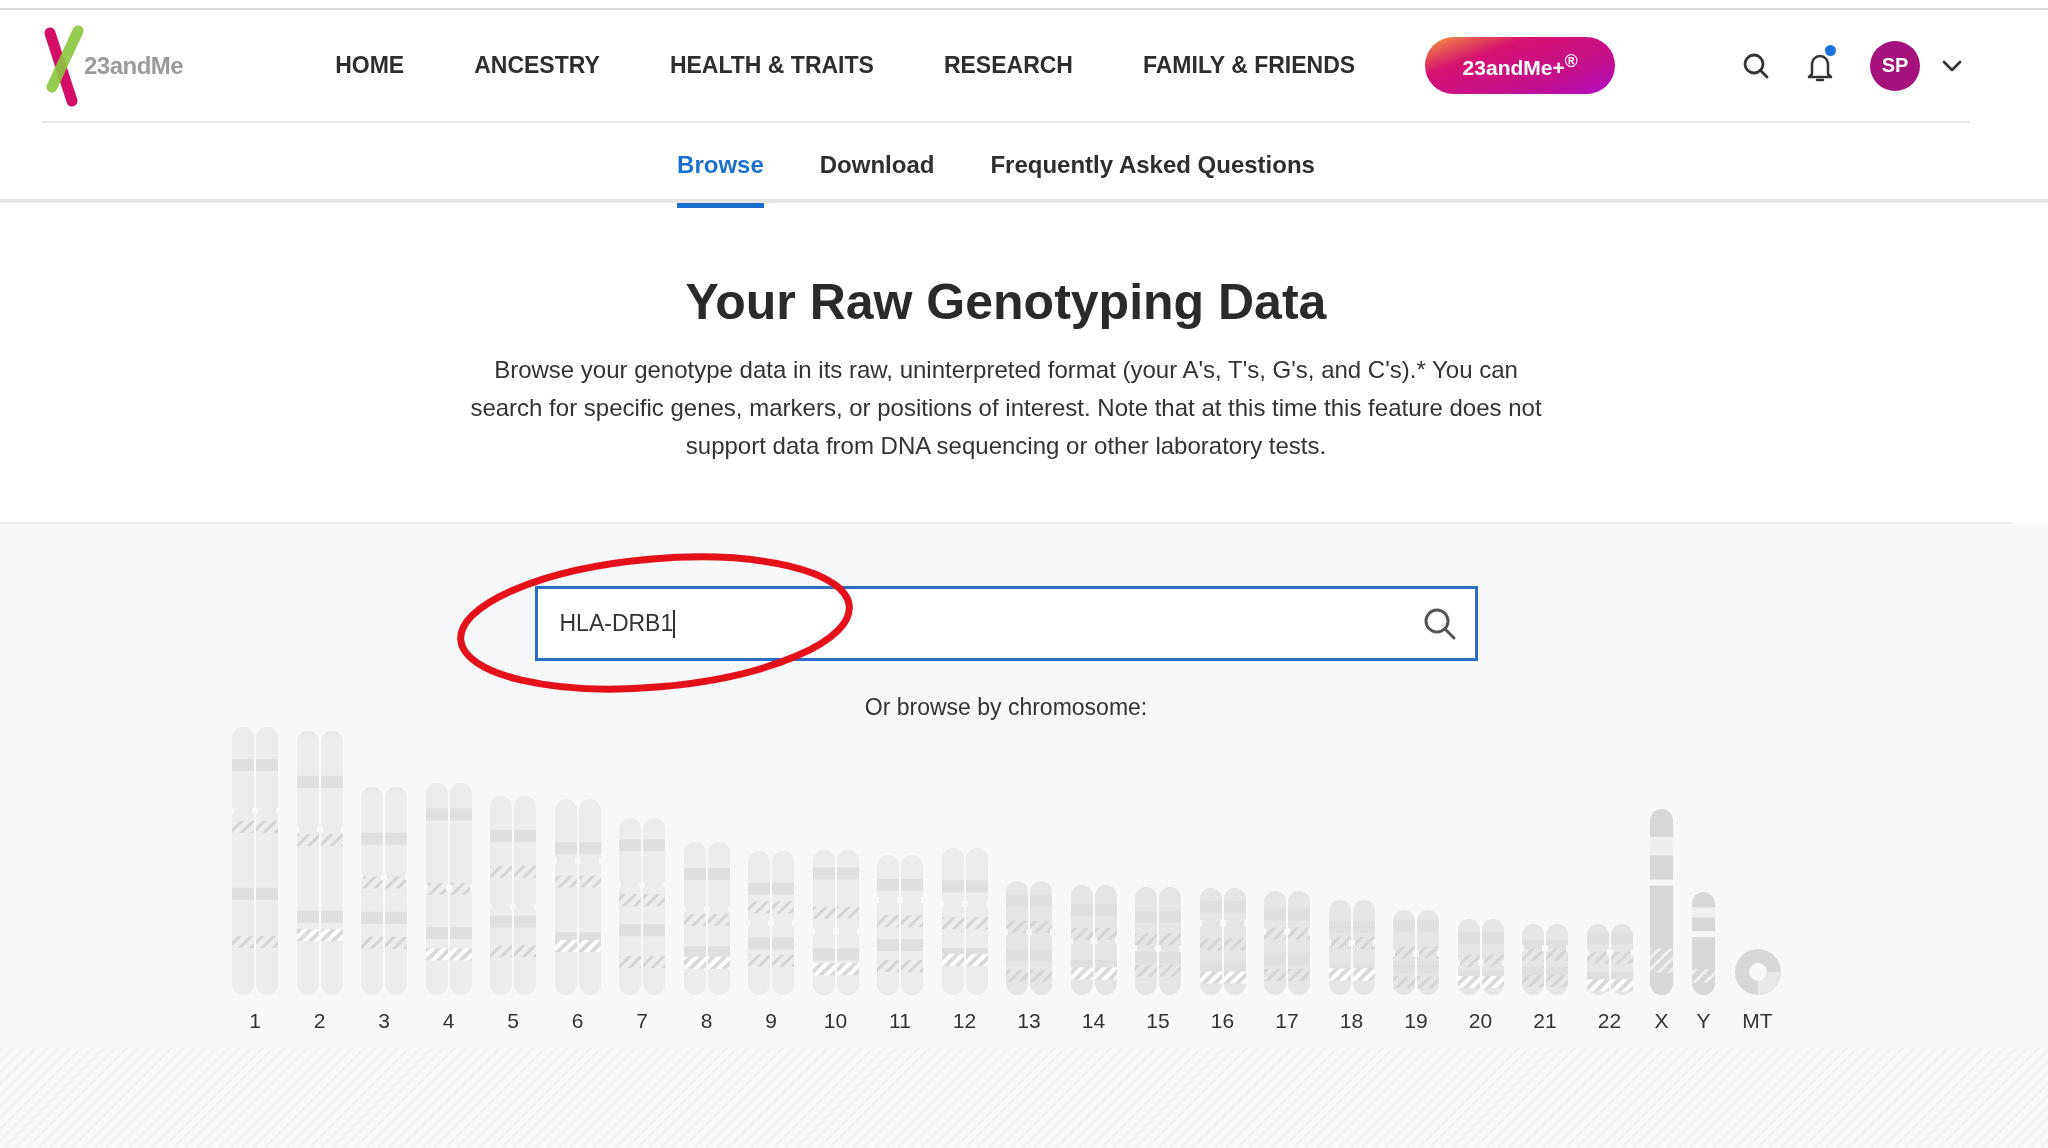  Describe the element at coordinates (1287, 1021) in the screenshot. I see `chromosome-label: 17` at that location.